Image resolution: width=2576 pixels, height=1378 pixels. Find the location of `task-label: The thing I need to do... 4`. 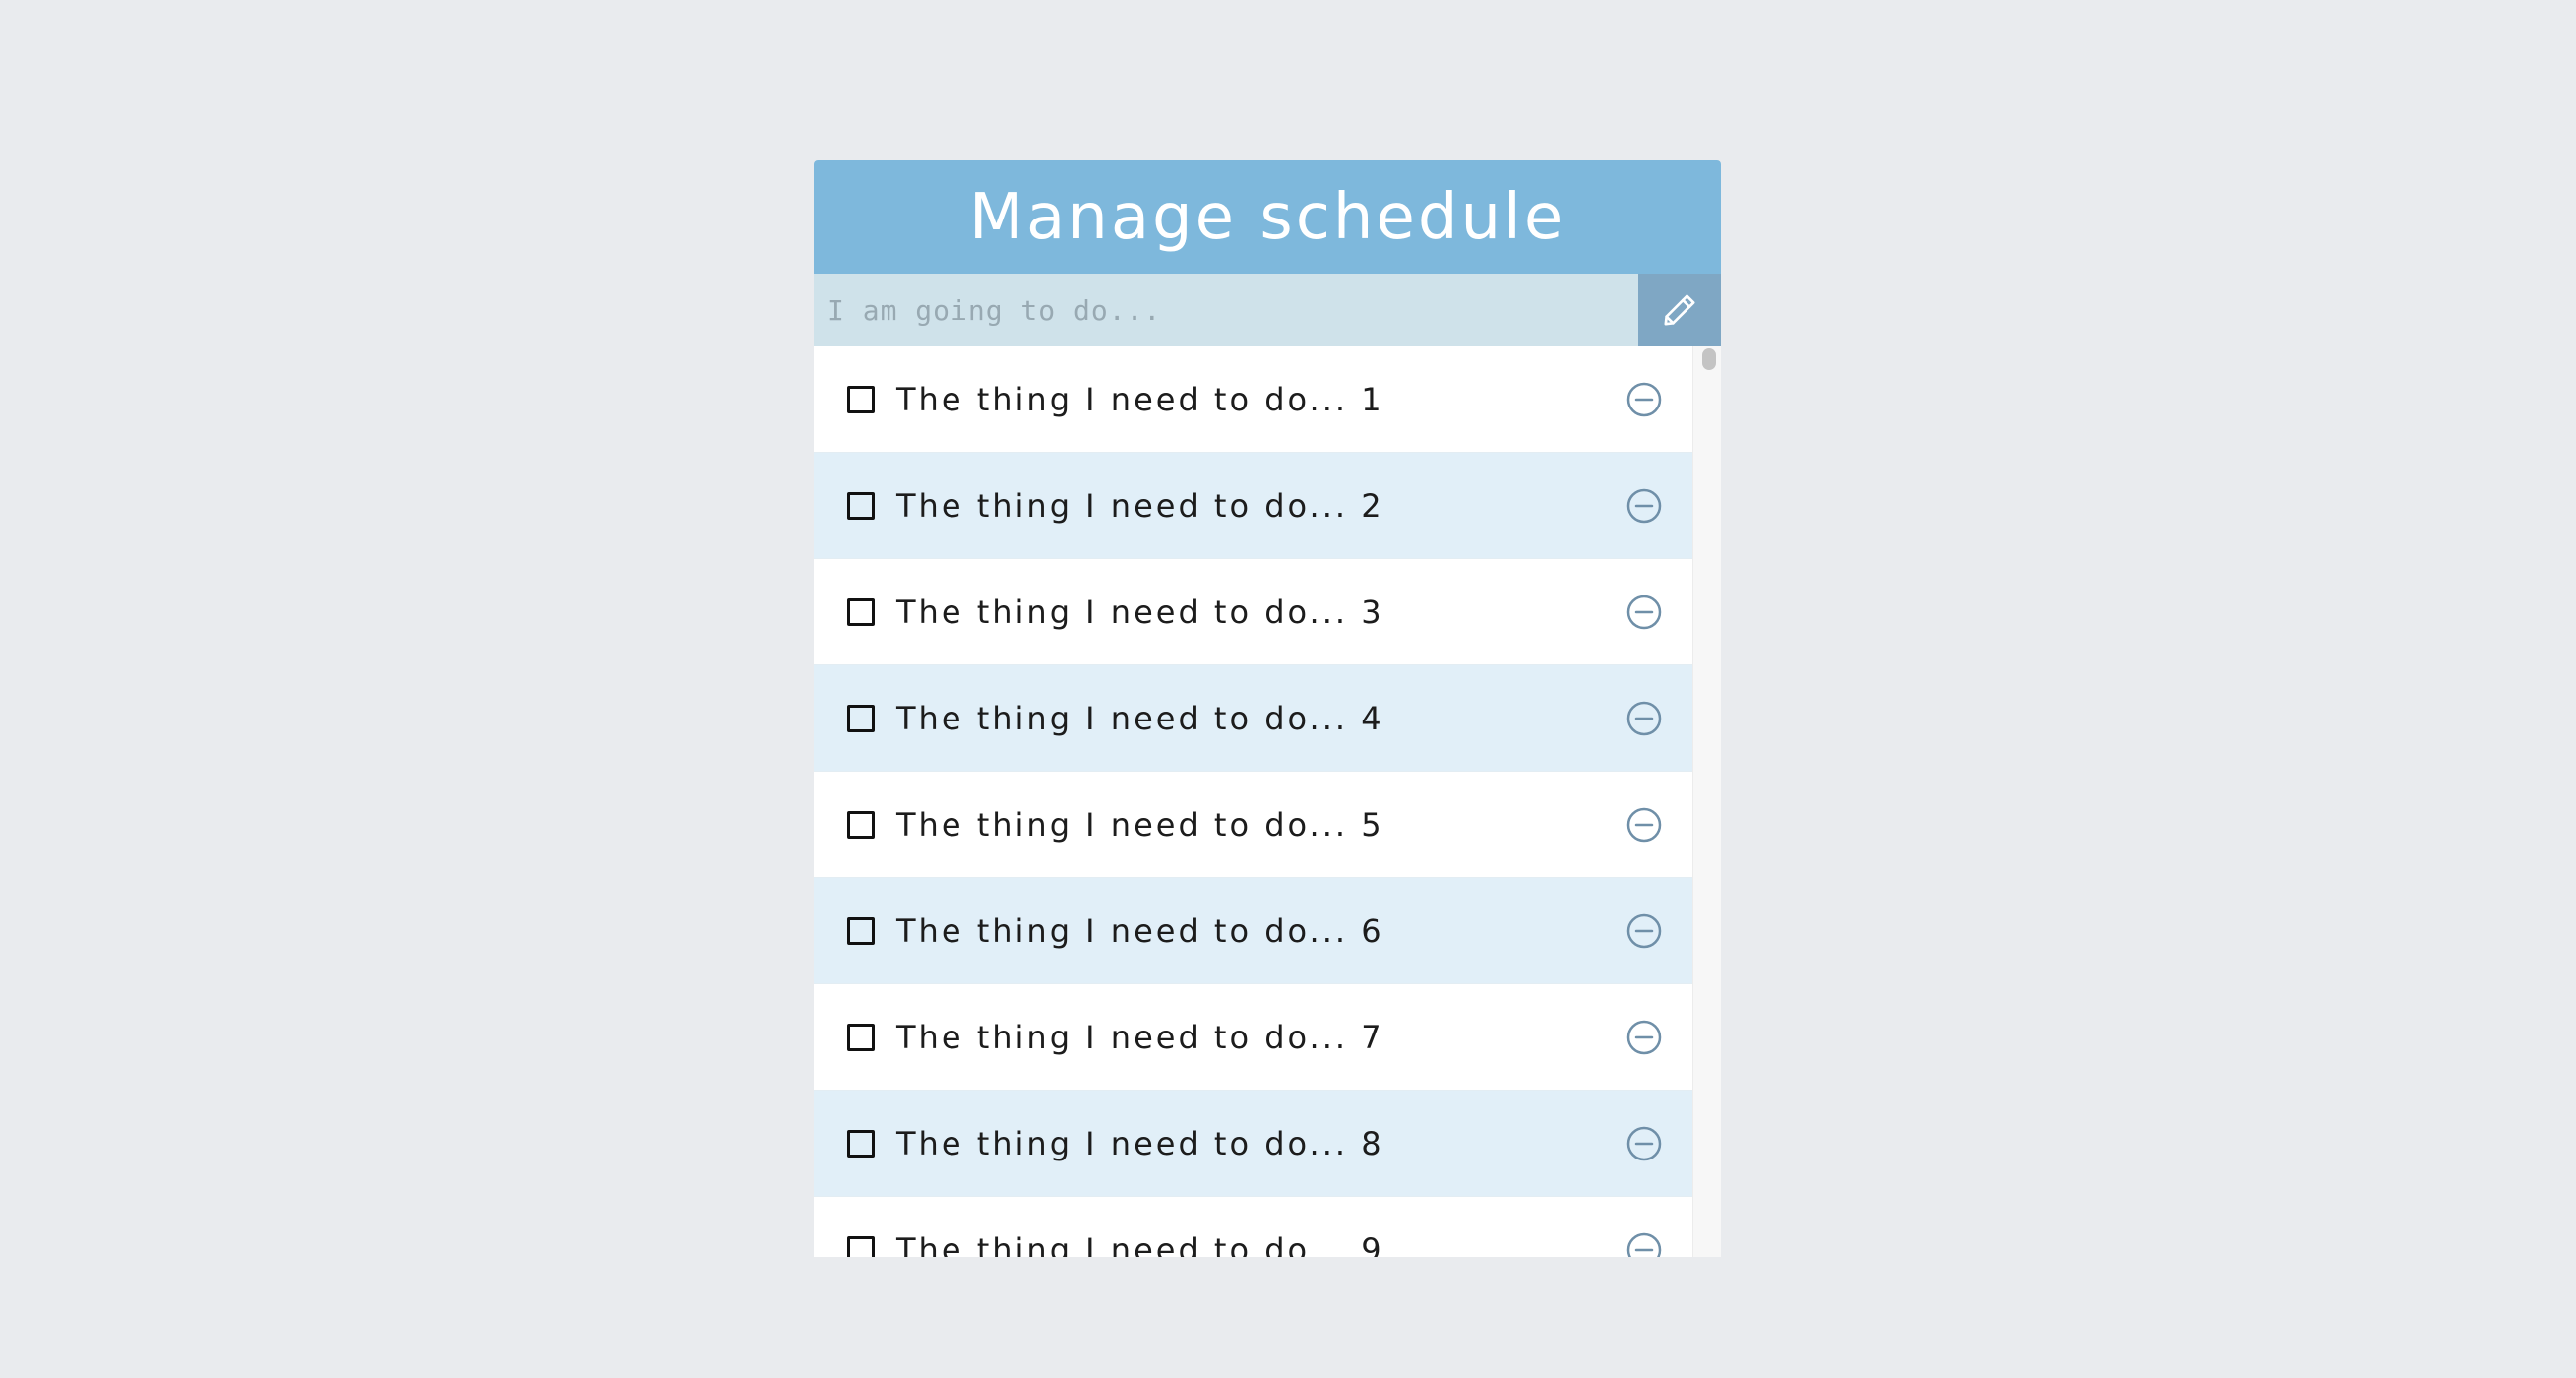

task-label: The thing I need to do... 4 is located at coordinates (1140, 718).